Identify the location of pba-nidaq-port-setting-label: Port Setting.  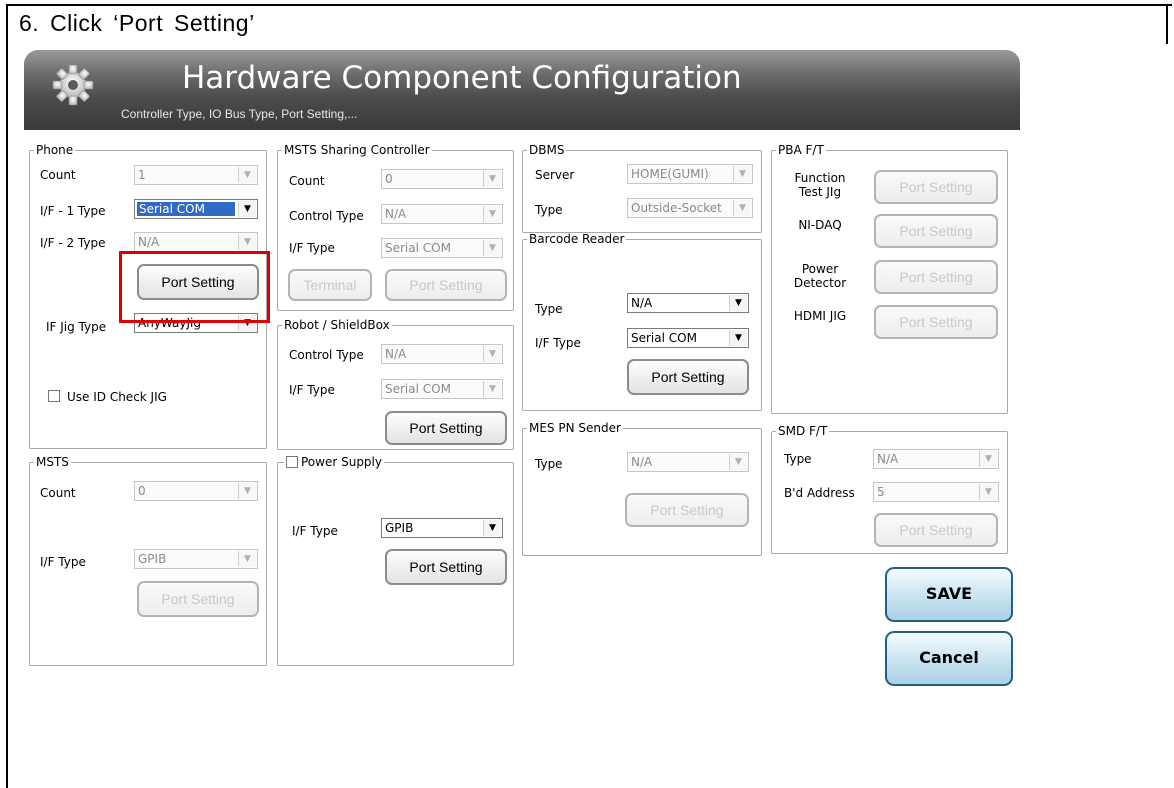
(936, 231).